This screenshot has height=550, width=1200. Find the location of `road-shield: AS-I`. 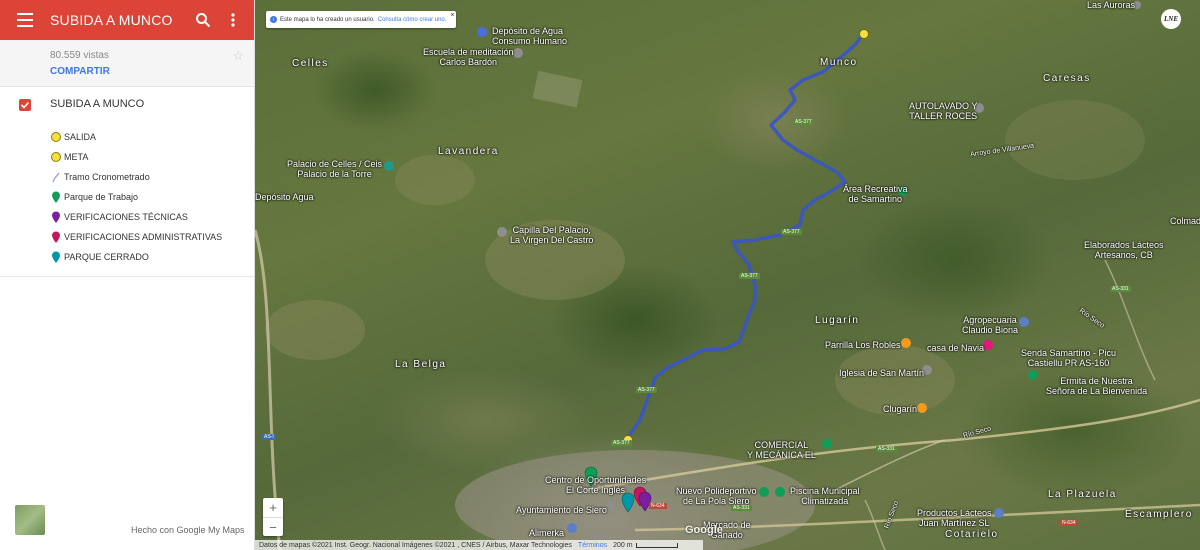

road-shield: AS-I is located at coordinates (269, 437).